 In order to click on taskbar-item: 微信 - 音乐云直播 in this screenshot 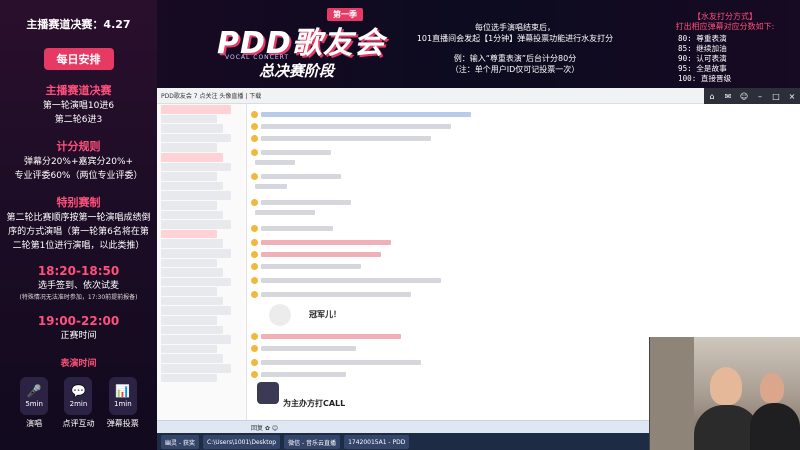, I will do `click(312, 442)`.